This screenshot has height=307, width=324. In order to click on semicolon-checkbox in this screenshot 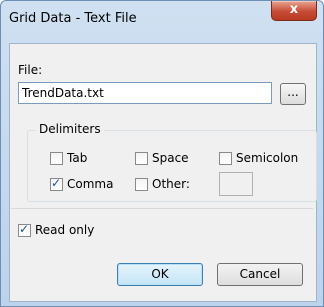, I will do `click(225, 158)`.